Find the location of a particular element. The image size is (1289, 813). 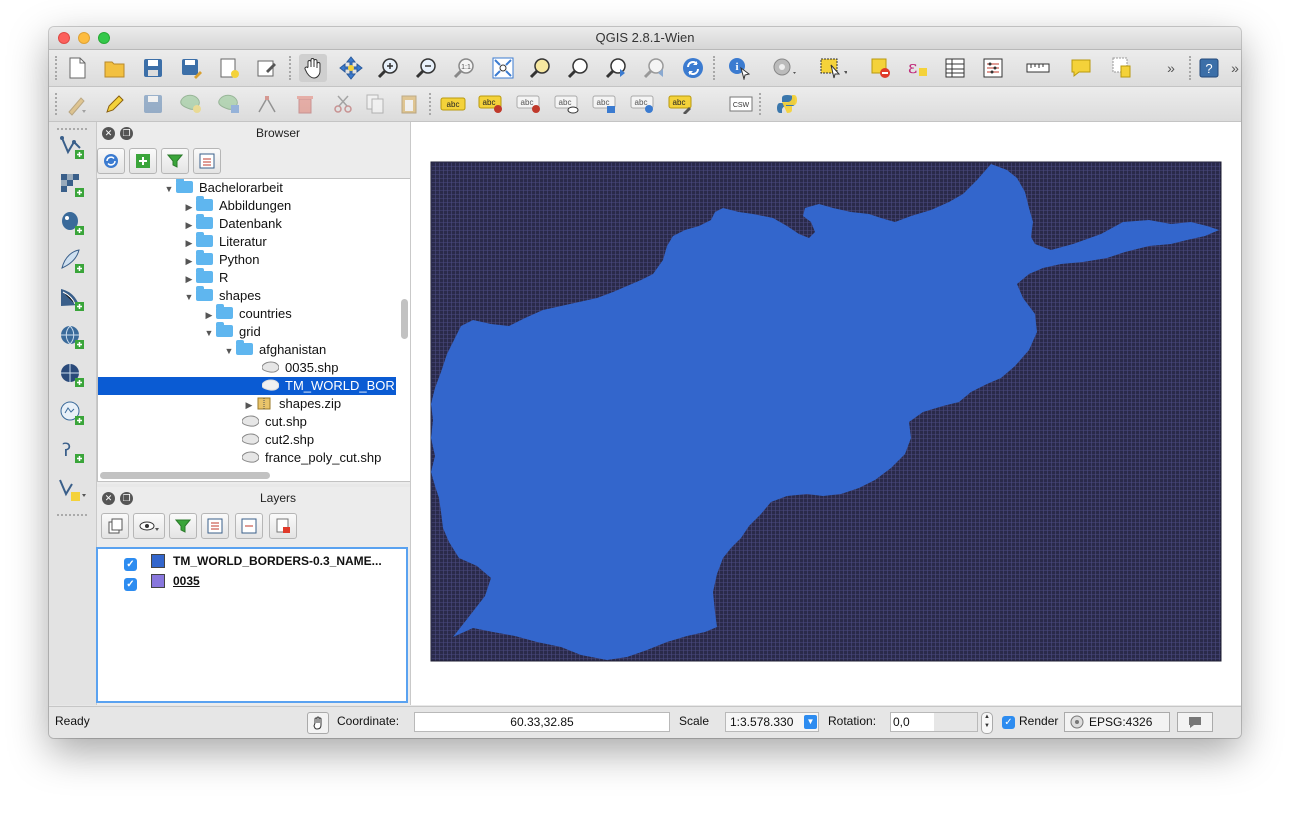

zoom-to-selection-icon is located at coordinates (541, 68).